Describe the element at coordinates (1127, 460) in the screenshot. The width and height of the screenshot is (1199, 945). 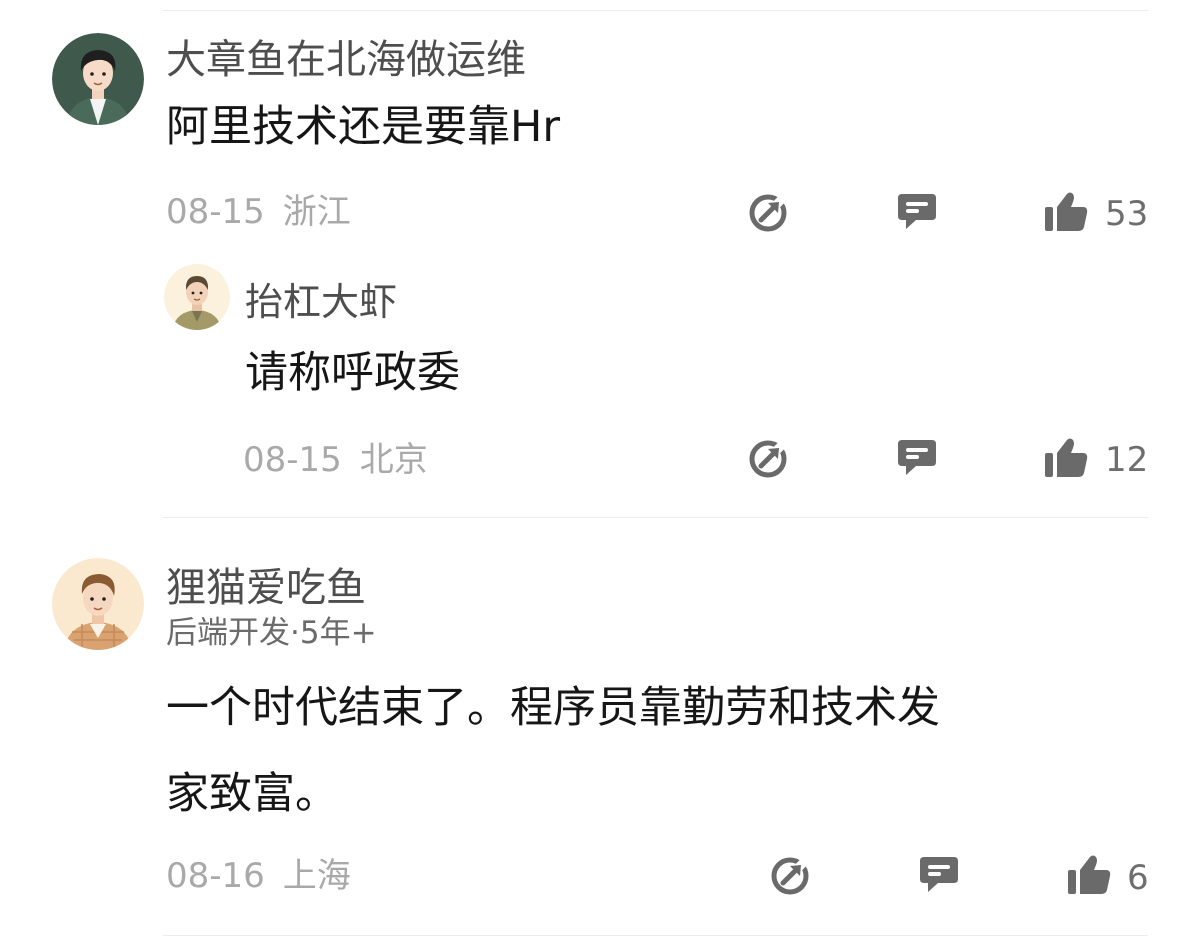
I see `like-count: 12` at that location.